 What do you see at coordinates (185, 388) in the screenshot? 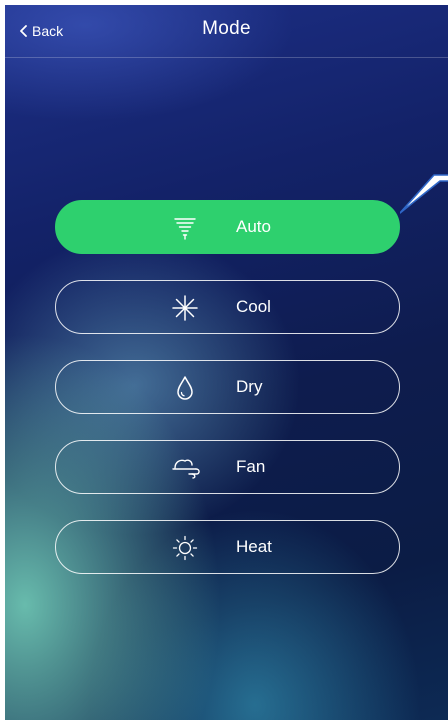
I see `water-drop-icon` at bounding box center [185, 388].